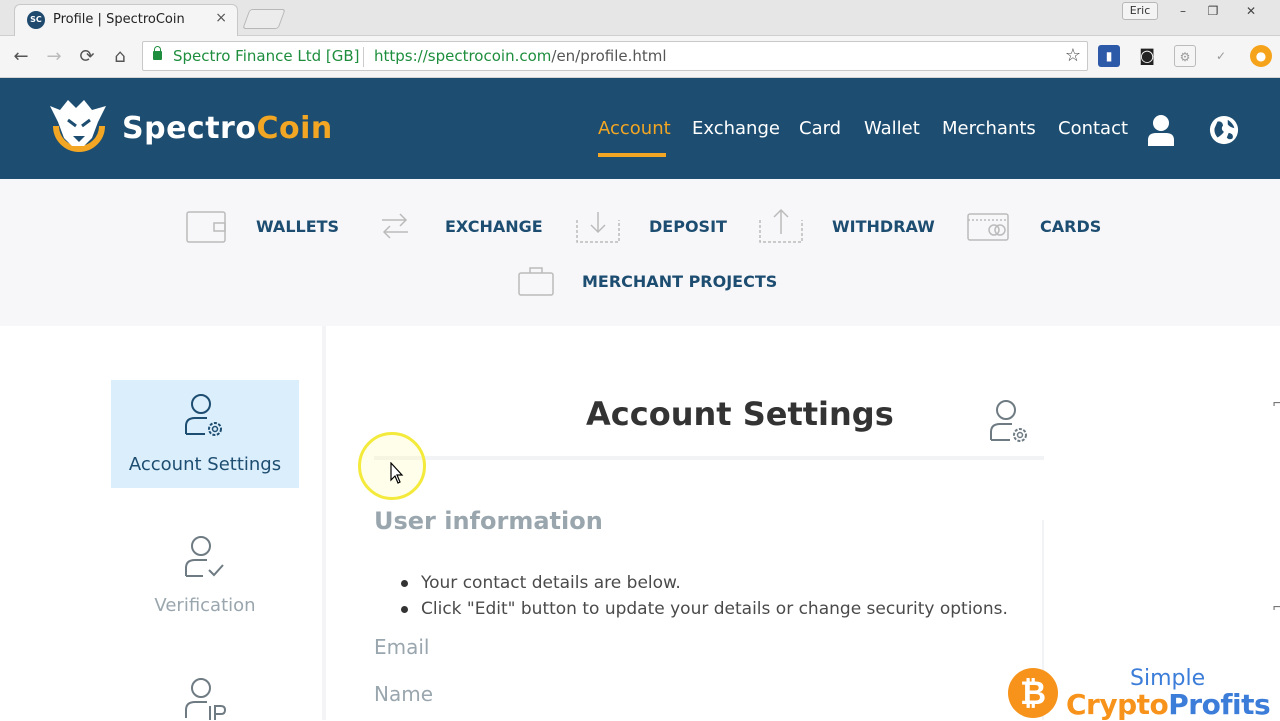 The height and width of the screenshot is (721, 1280). Describe the element at coordinates (404, 694) in the screenshot. I see `name-label: Name` at that location.